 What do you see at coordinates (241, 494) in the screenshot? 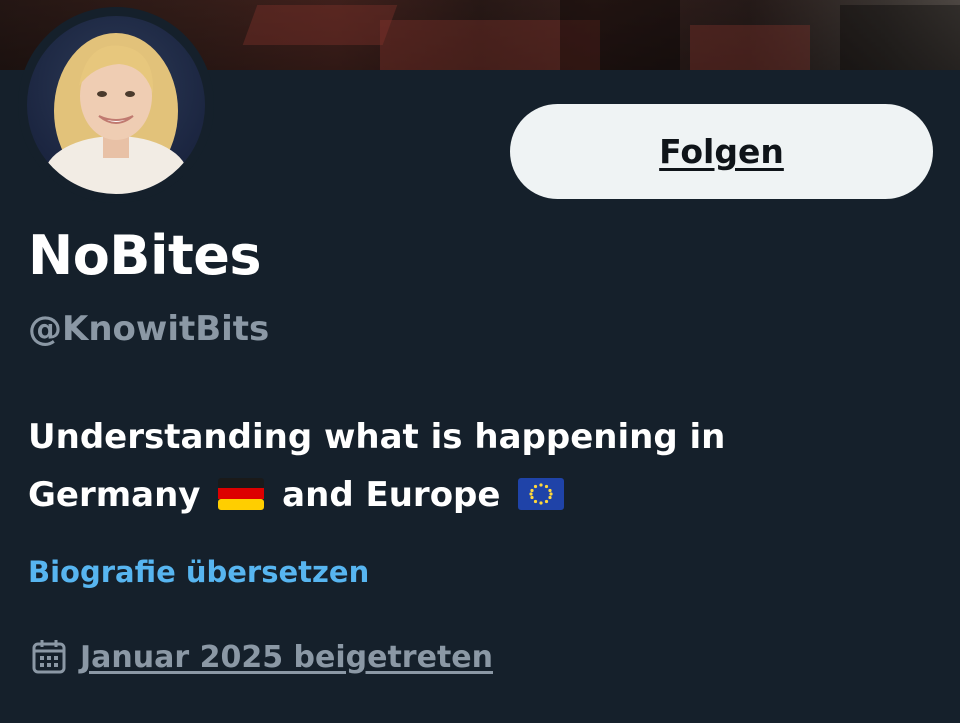
I see `germany-flag-icon` at bounding box center [241, 494].